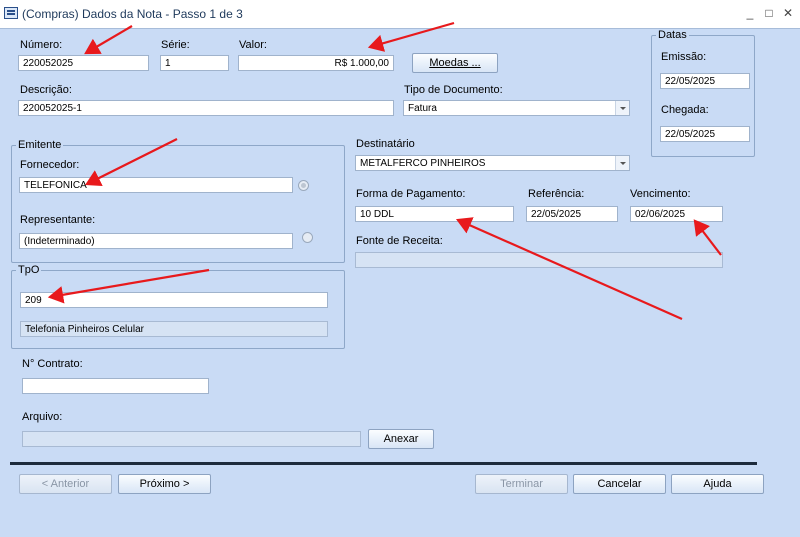 This screenshot has height=537, width=800. Describe the element at coordinates (411, 194) in the screenshot. I see `forma-pagamento-label: Forma de Pagamento:` at that location.